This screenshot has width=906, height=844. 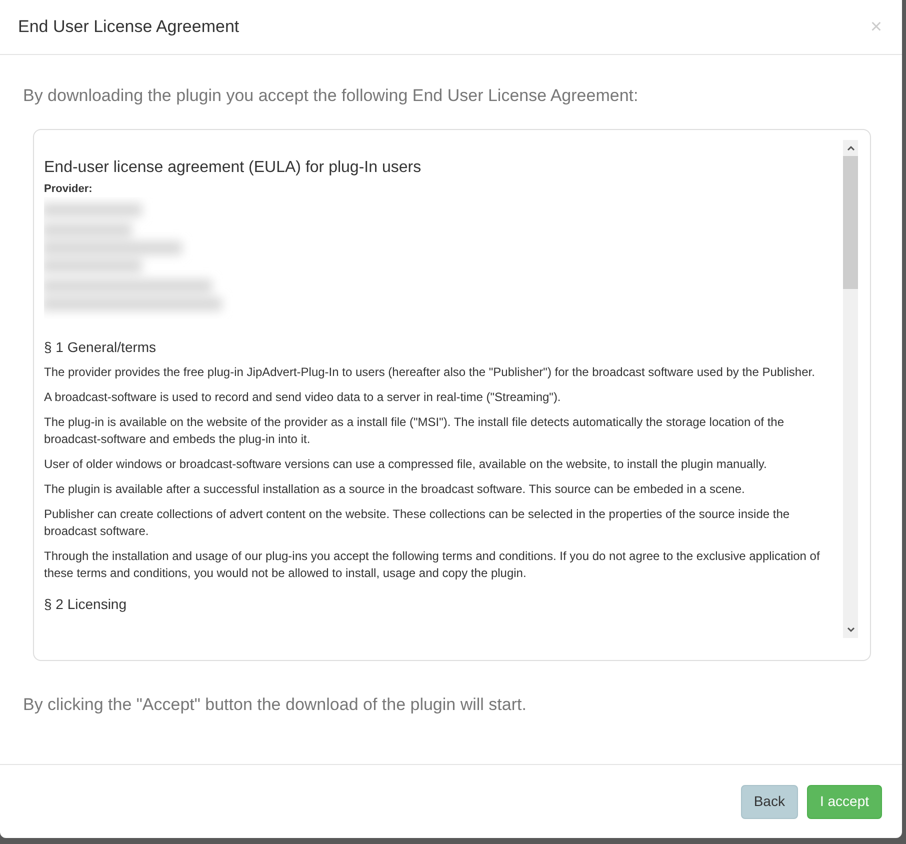 I want to click on paragraph: The plugin is available after a successful installation as a source in the broadcast software. This source can be embeded in a scene., so click(x=395, y=489).